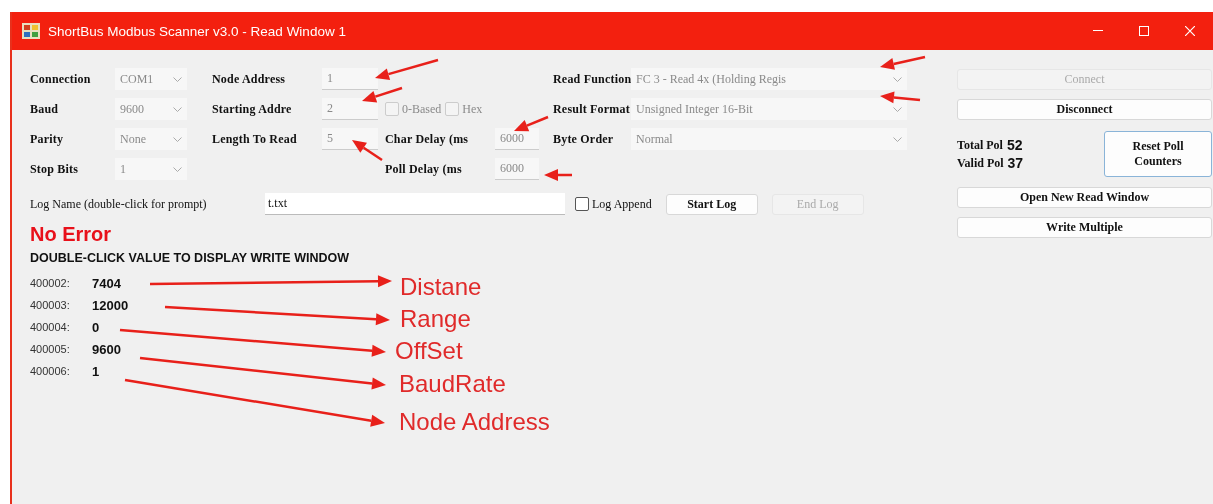 This screenshot has width=1213, height=504. I want to click on field-label: Starting Addre, so click(252, 109).